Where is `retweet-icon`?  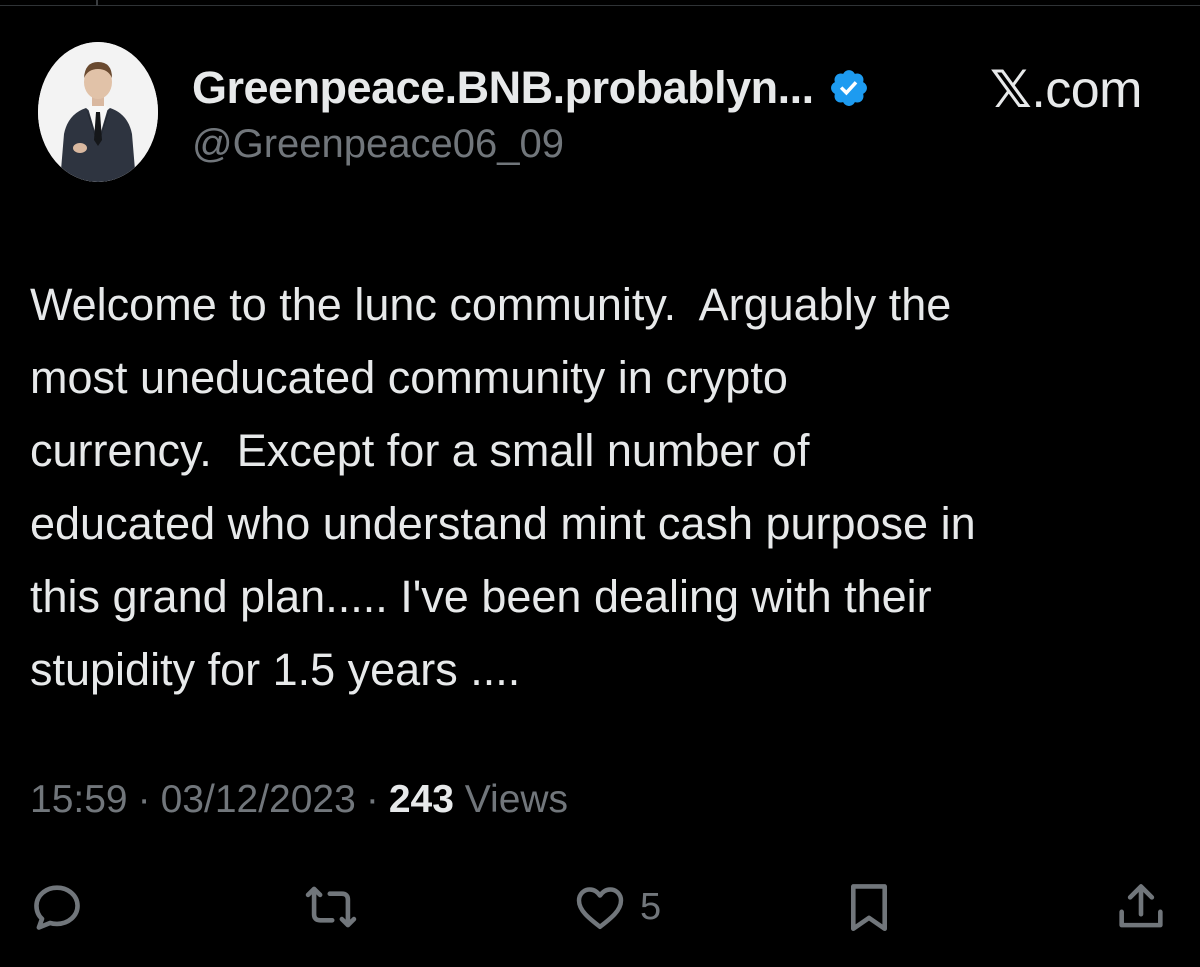
retweet-icon is located at coordinates (331, 907).